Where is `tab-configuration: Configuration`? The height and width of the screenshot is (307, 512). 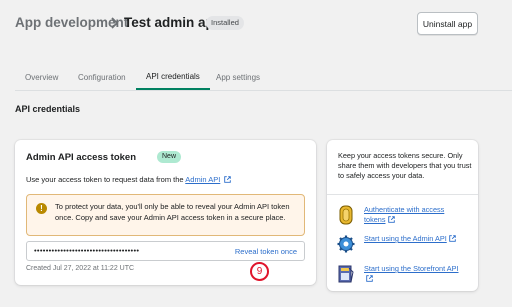
tab-configuration: Configuration is located at coordinates (102, 77).